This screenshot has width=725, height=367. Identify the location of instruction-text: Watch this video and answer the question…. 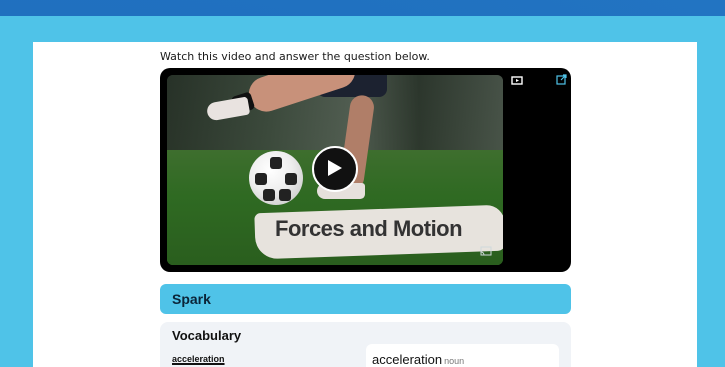
(295, 56).